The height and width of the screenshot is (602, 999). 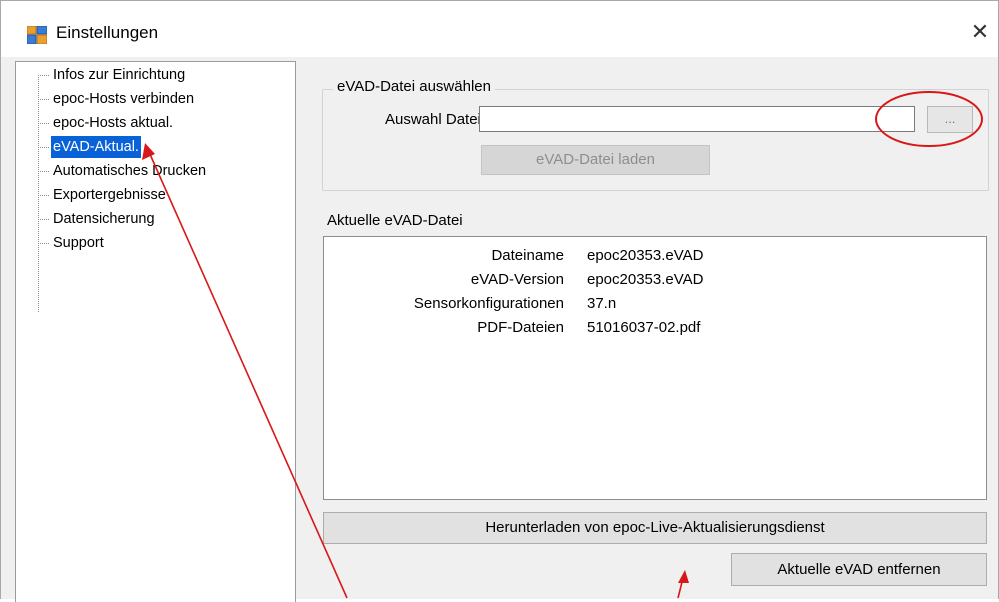 I want to click on info-key: PDF-Dateien, so click(x=520, y=327).